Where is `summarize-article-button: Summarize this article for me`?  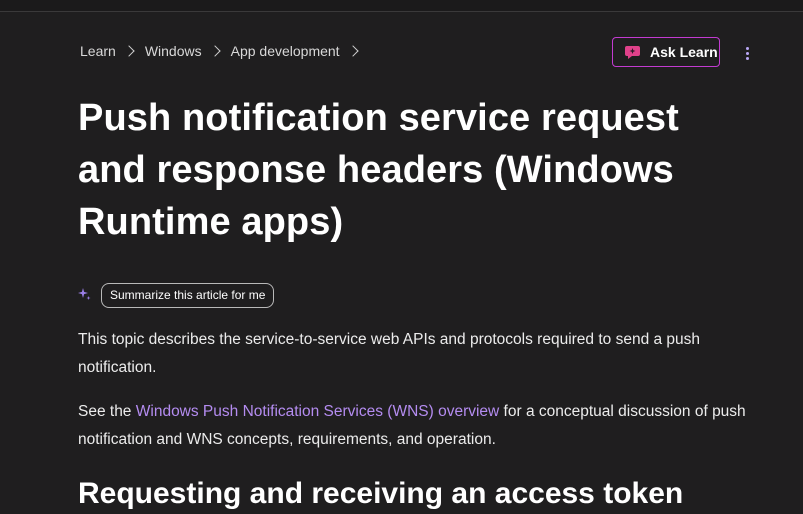 summarize-article-button: Summarize this article for me is located at coordinates (188, 295).